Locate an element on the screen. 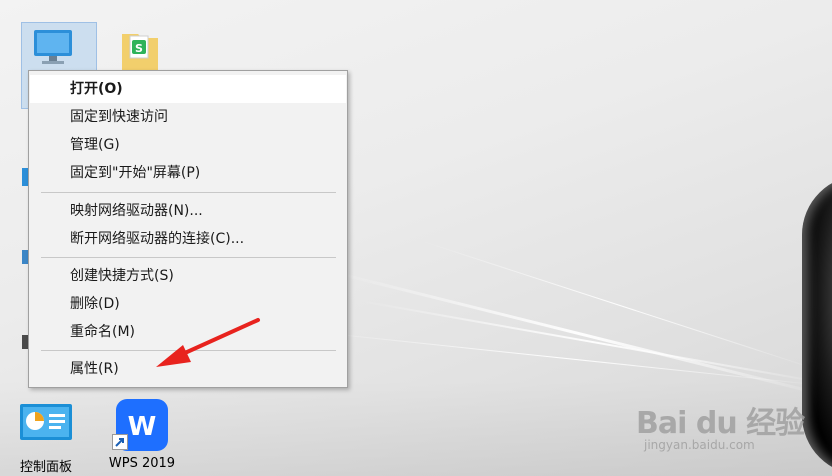 This screenshot has height=476, width=832. control-panel-label: 控制面板 is located at coordinates (45, 467).